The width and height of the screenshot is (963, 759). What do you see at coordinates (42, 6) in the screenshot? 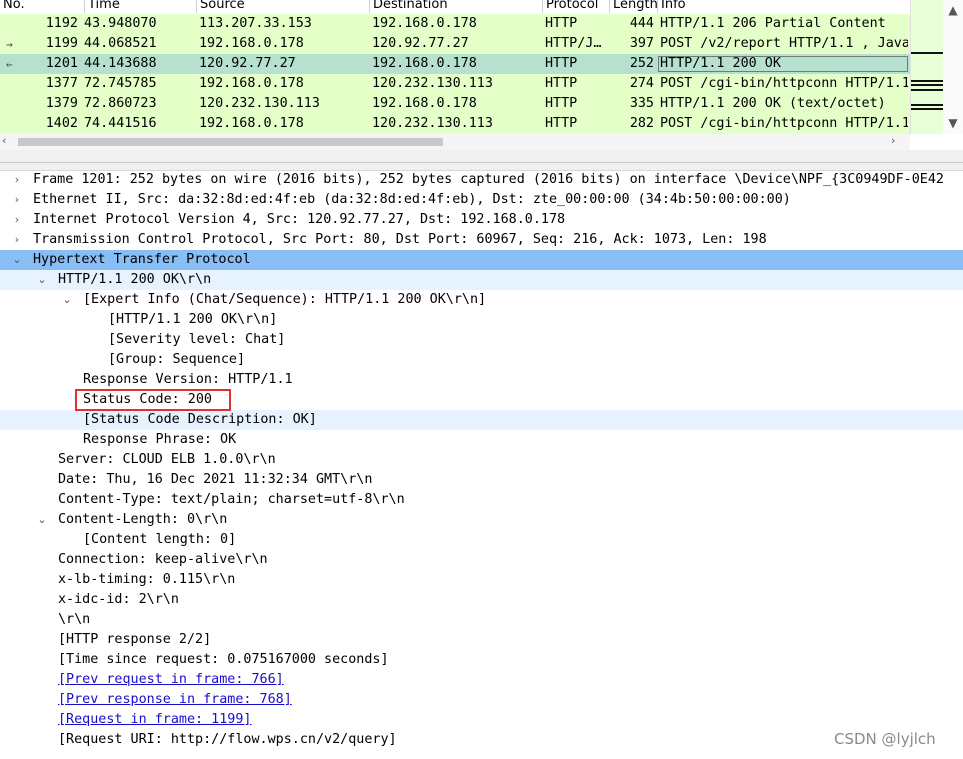
I see `column-header-no: No.` at bounding box center [42, 6].